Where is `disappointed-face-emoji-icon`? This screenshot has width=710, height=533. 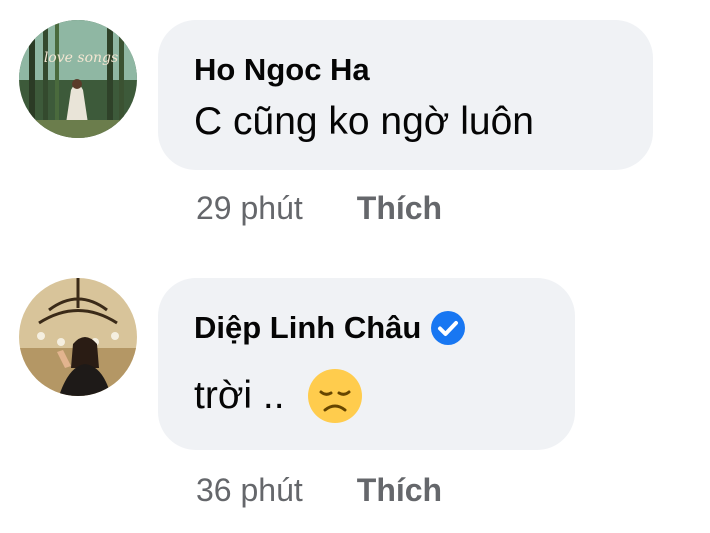 disappointed-face-emoji-icon is located at coordinates (334, 396).